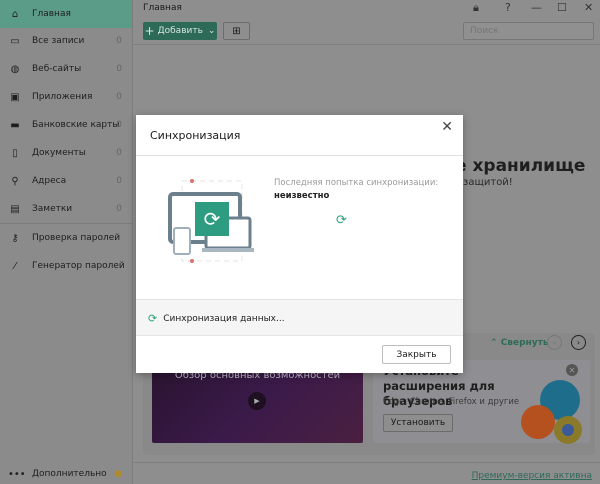 The height and width of the screenshot is (484, 600). What do you see at coordinates (66, 41) in the screenshot?
I see `sidebar-item-all: ▭ Все записи 0` at bounding box center [66, 41].